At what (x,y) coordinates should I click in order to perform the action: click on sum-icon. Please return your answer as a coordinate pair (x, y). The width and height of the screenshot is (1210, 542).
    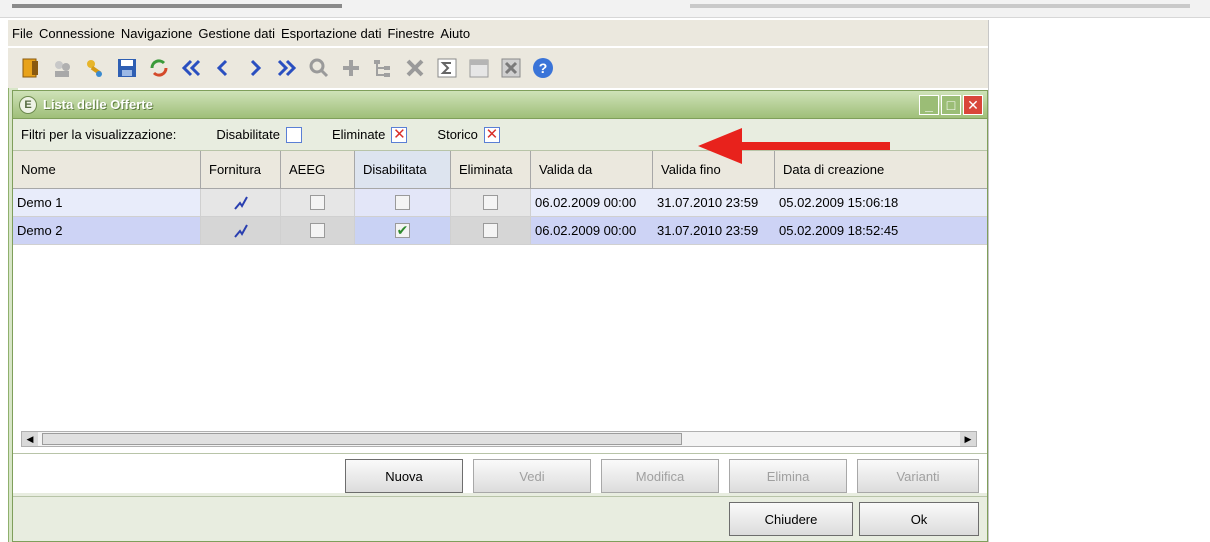
    Looking at the image, I should click on (447, 68).